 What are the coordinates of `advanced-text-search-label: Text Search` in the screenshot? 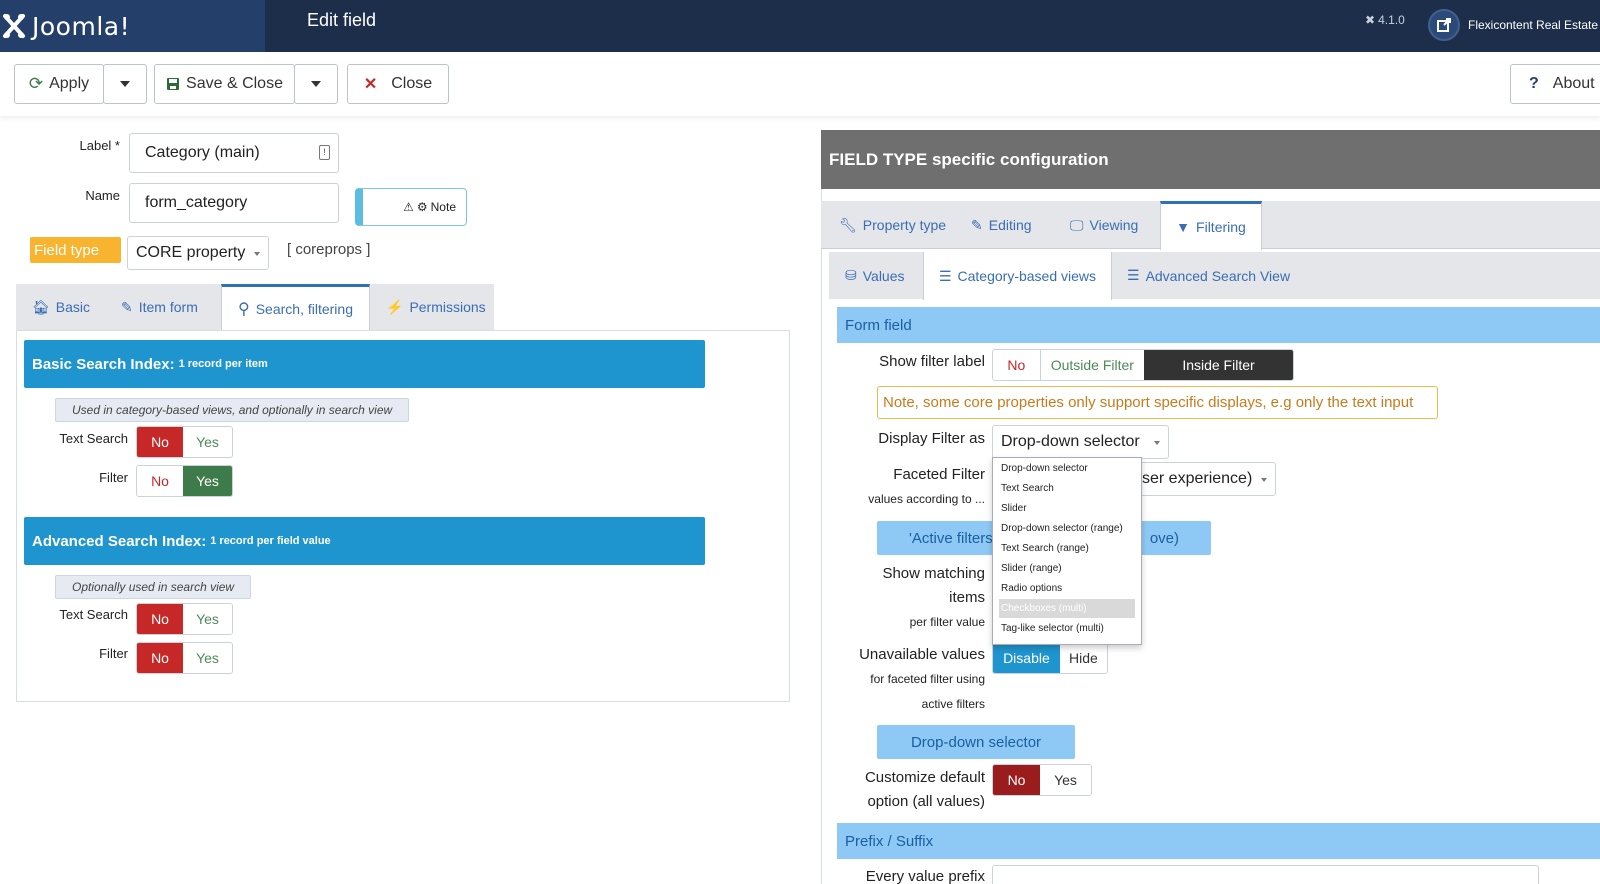 It's located at (93, 614).